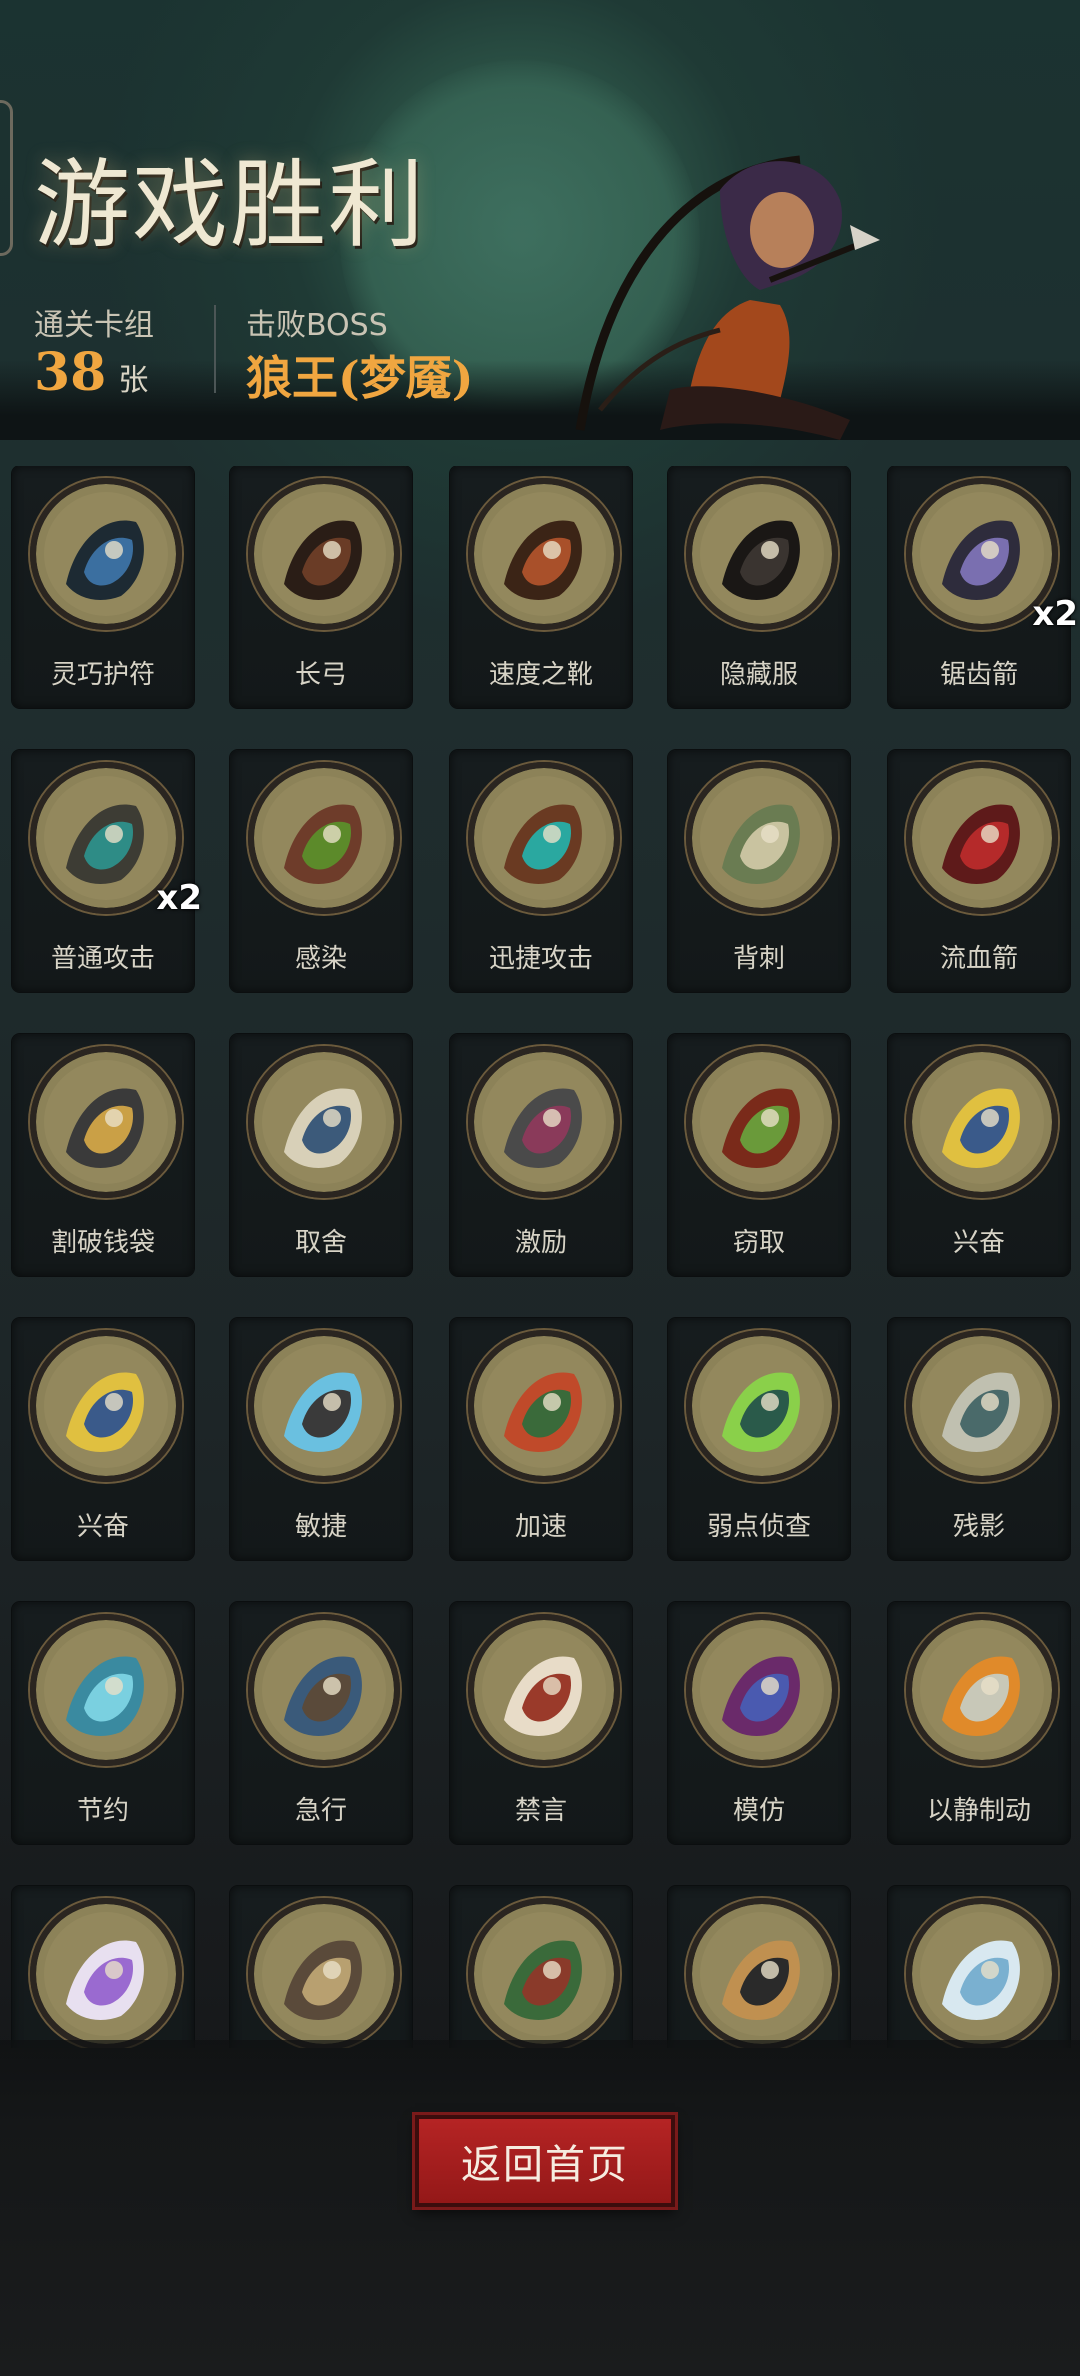 The image size is (1080, 2376). What do you see at coordinates (320, 1527) in the screenshot?
I see `card-label: 敏捷` at bounding box center [320, 1527].